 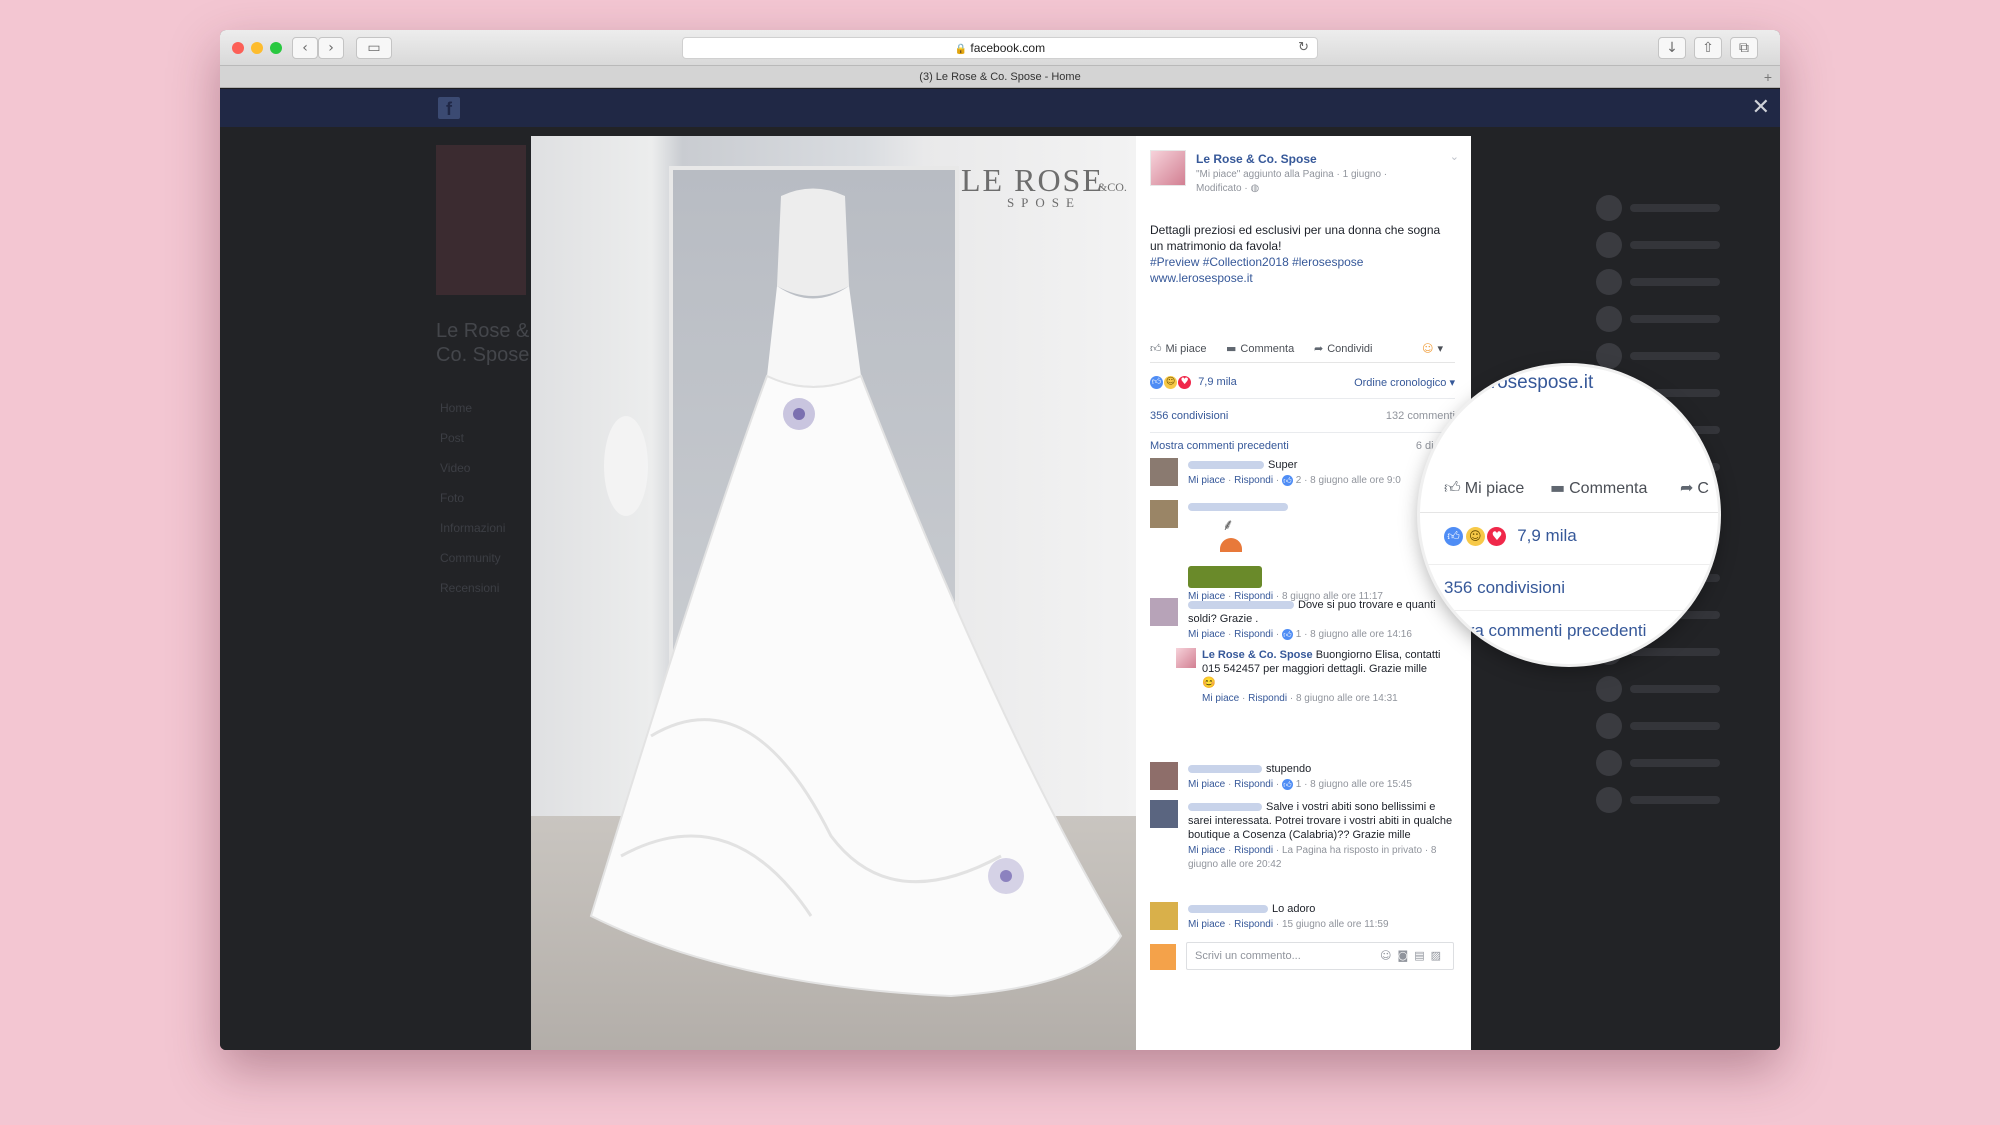 What do you see at coordinates (1761, 107) in the screenshot?
I see `close-photo-icon: ✕` at bounding box center [1761, 107].